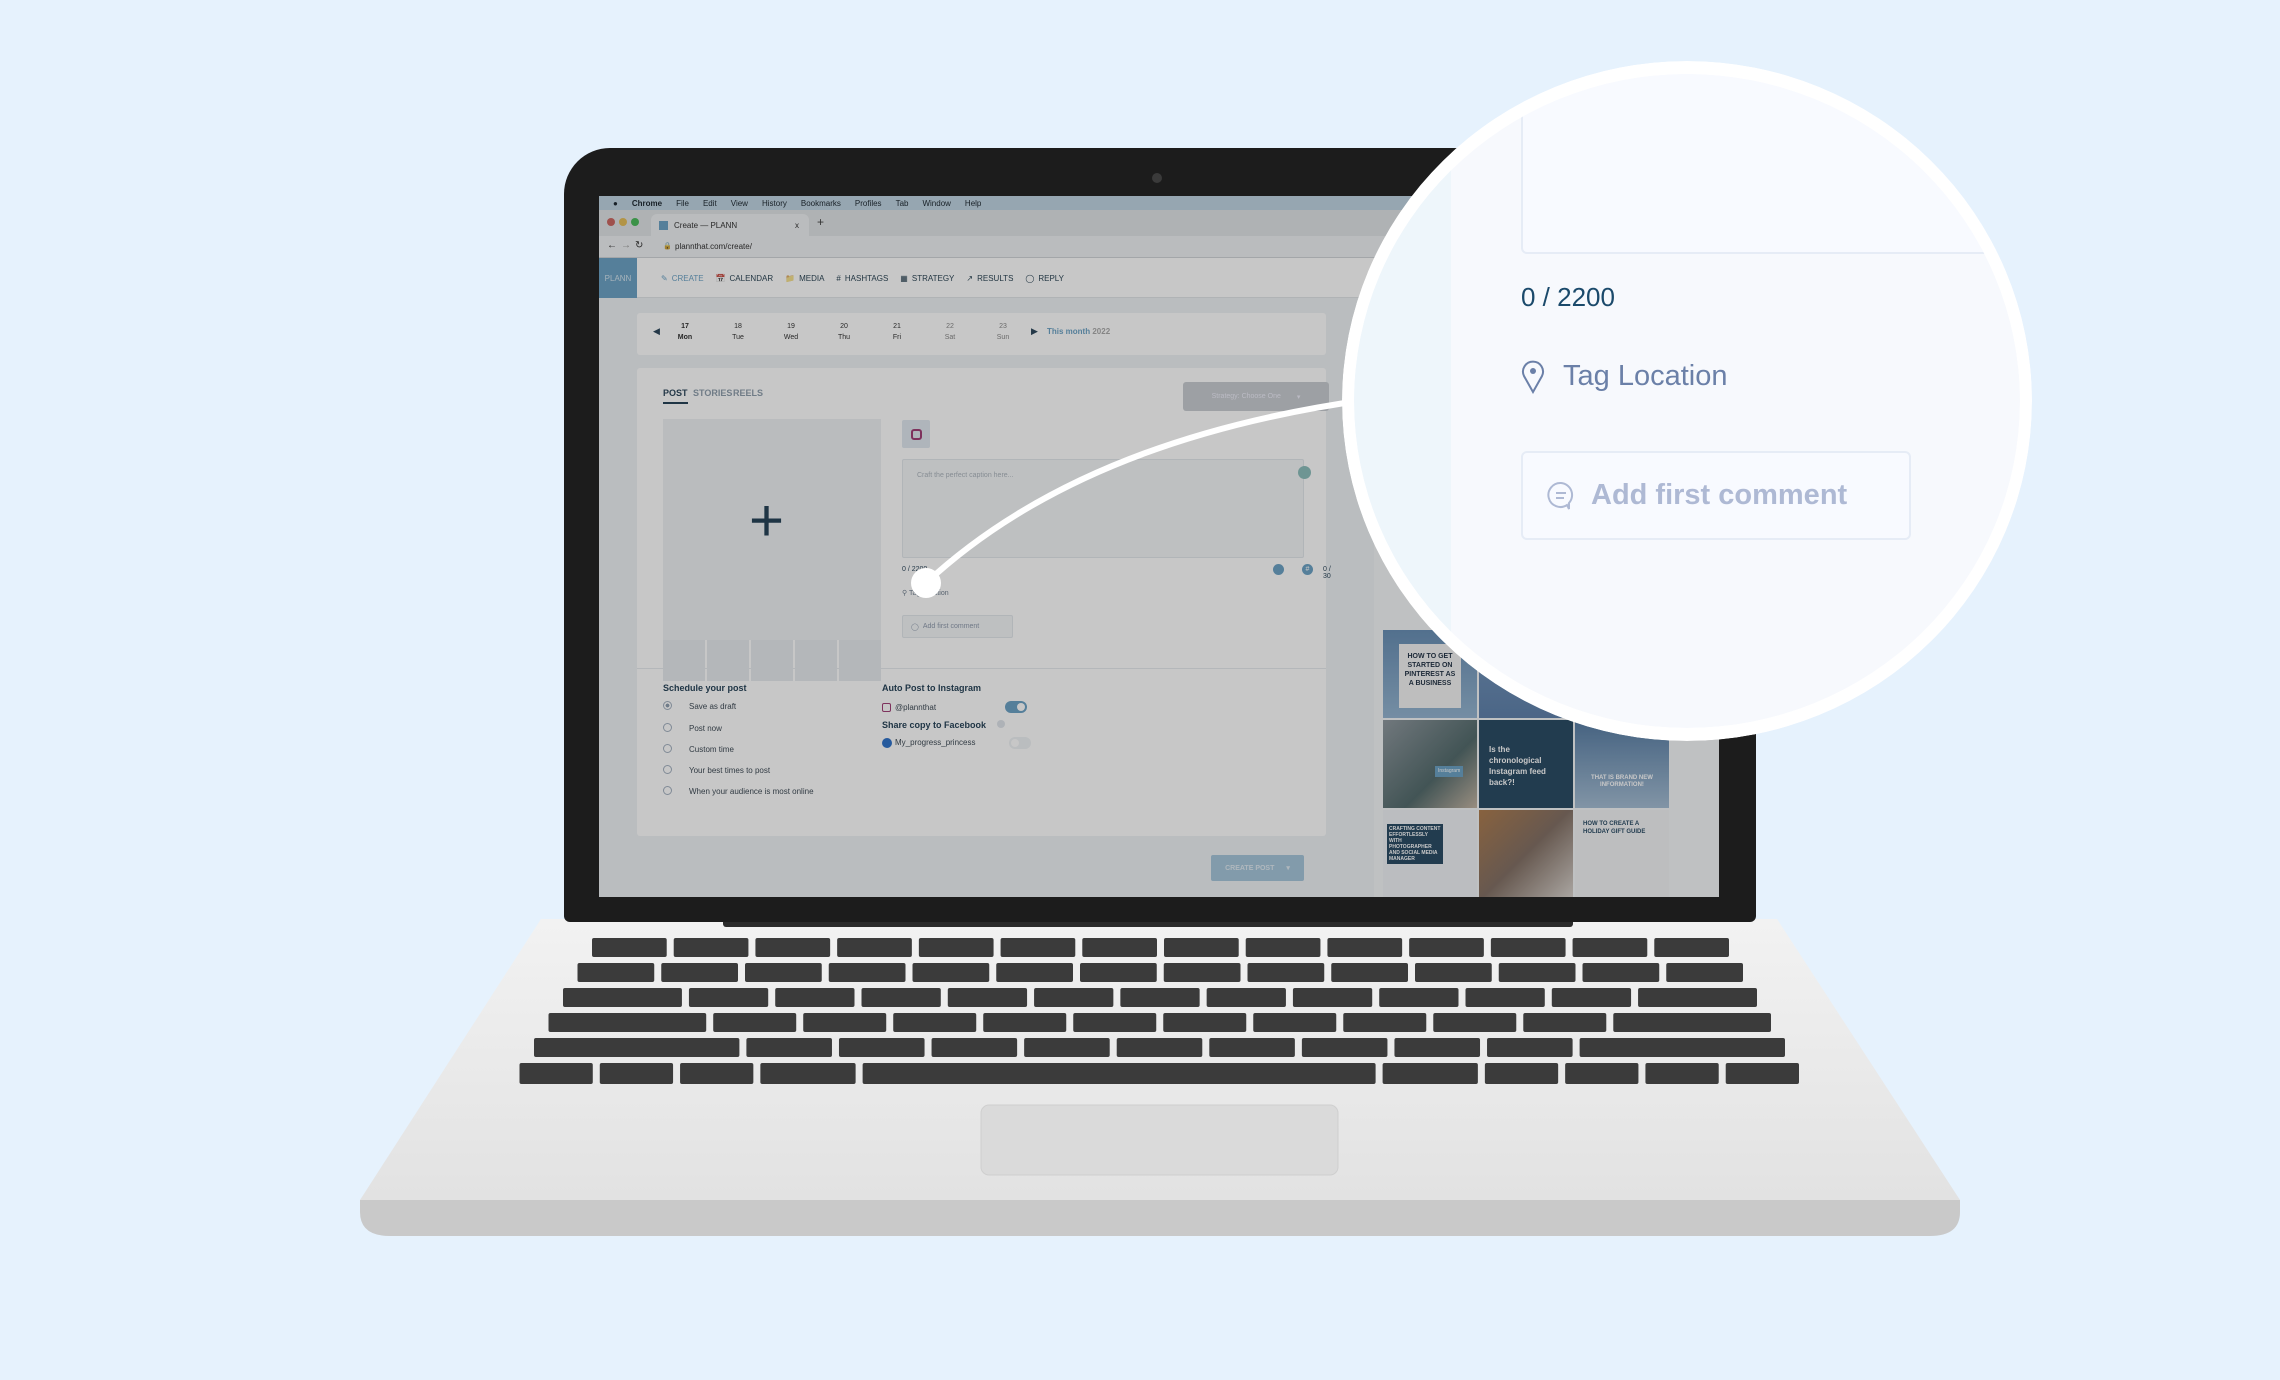  I want to click on url-input: plannthat.com/create/, so click(713, 246).